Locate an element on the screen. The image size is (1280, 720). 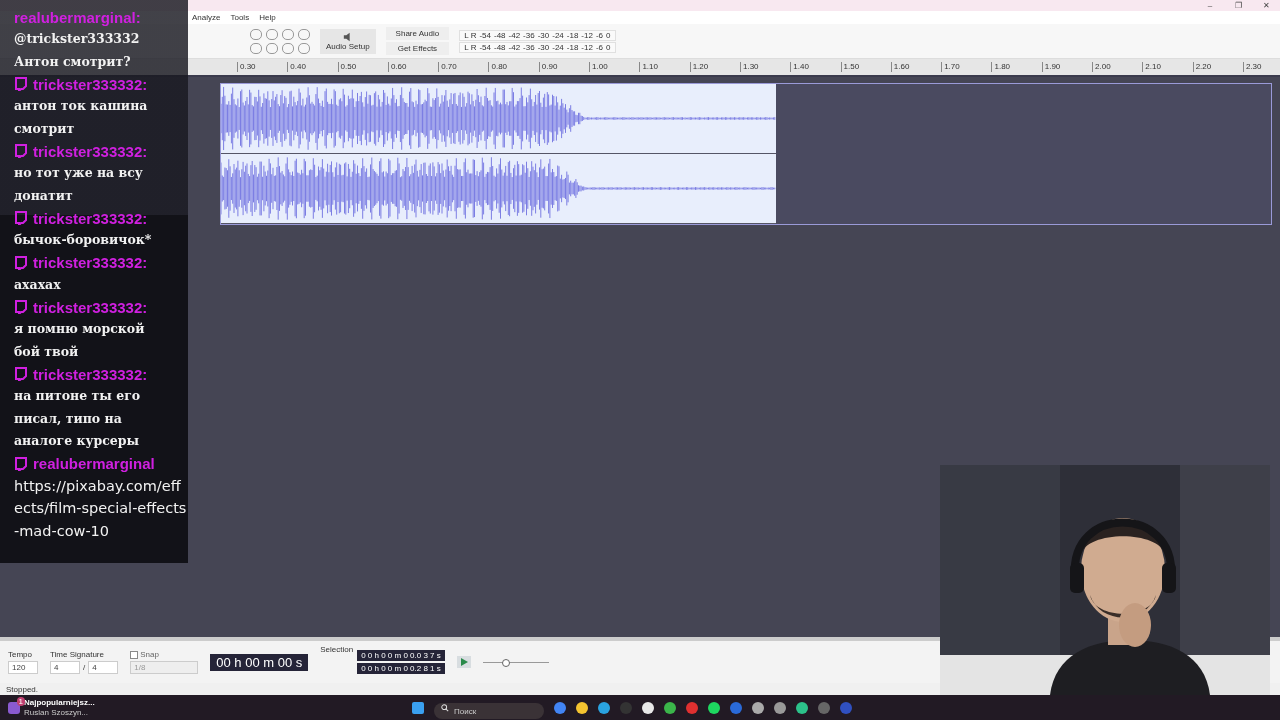
search-icon is located at coordinates (445, 707).